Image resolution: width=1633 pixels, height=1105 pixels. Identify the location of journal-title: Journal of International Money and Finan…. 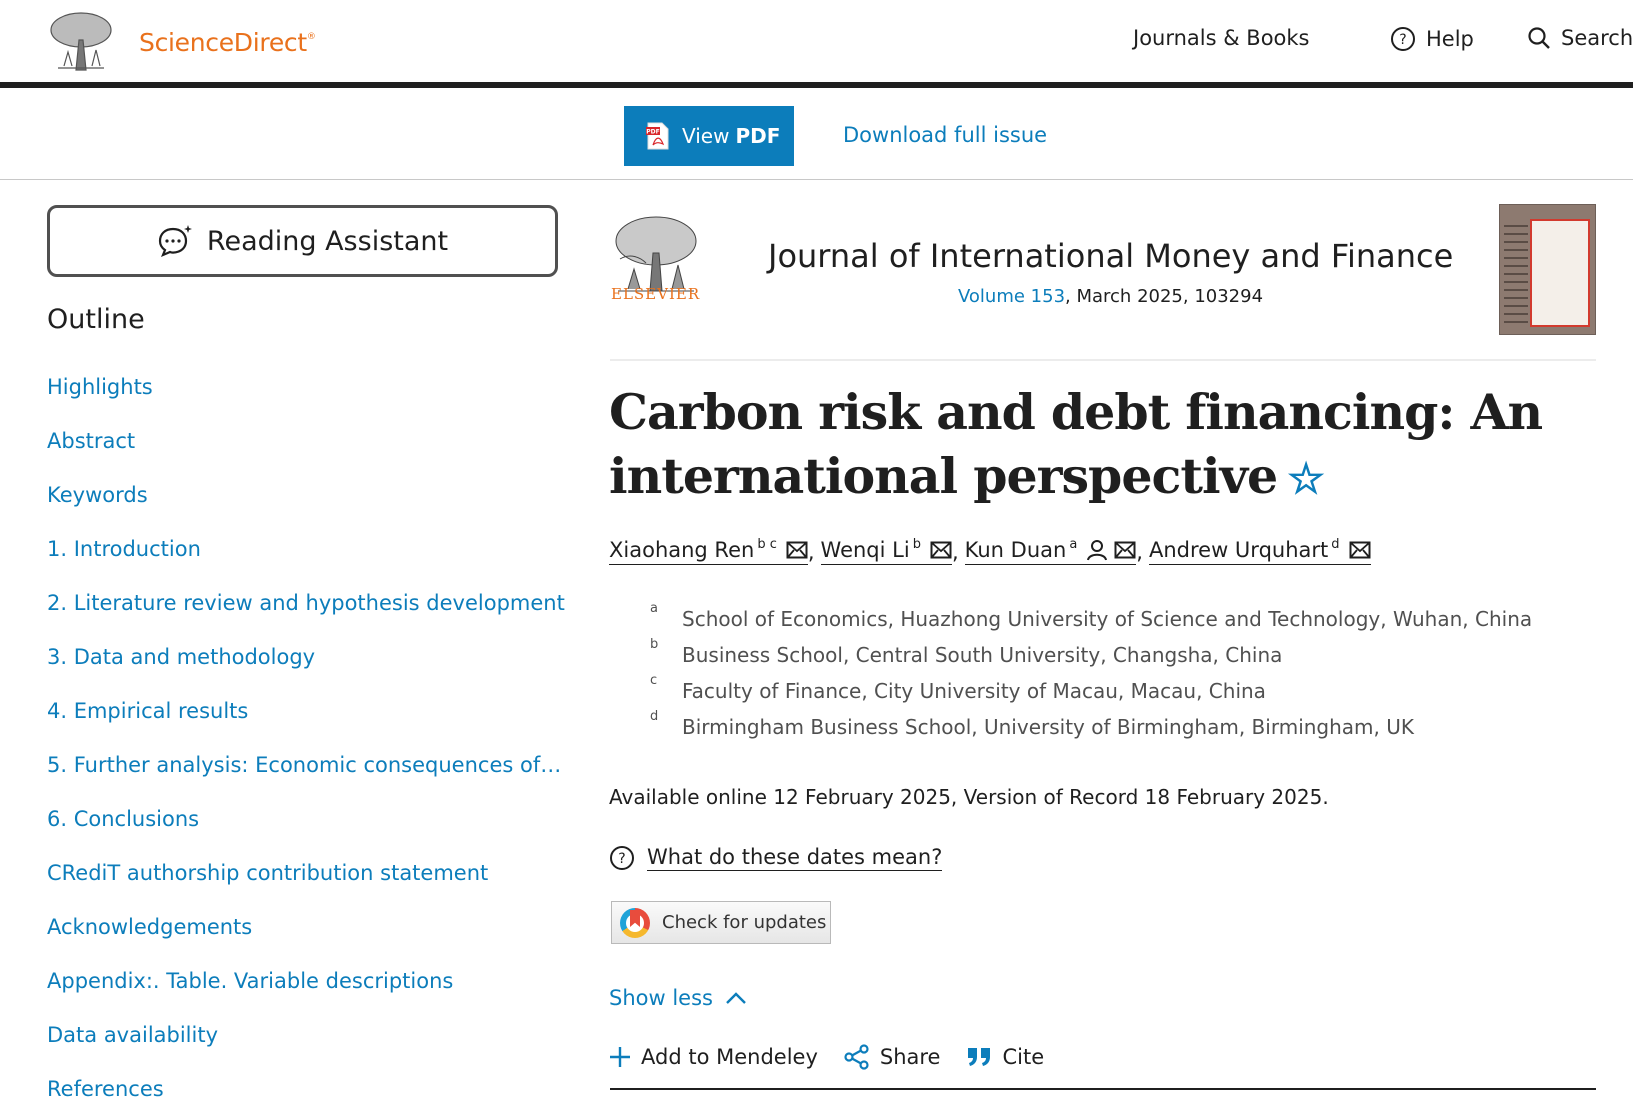
(1110, 256).